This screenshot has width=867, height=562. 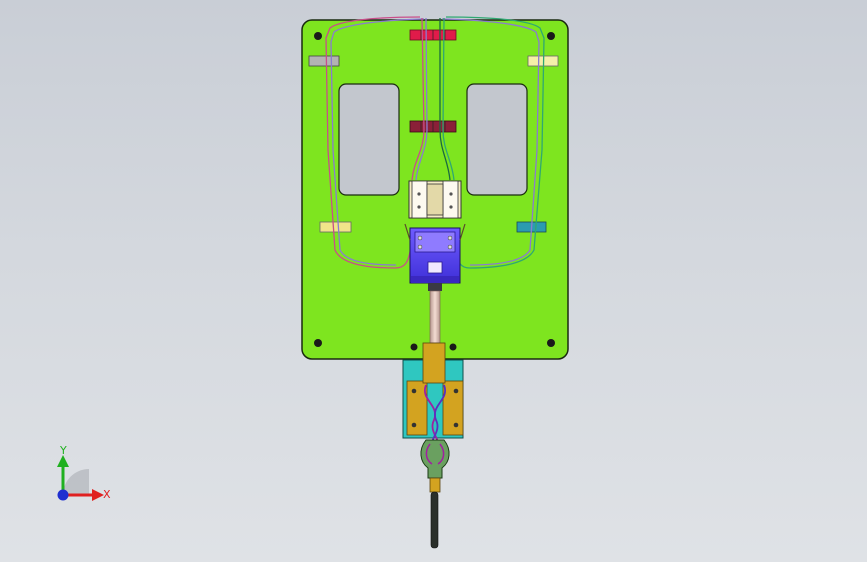 I want to click on x-axis-label: X, so click(x=107, y=494).